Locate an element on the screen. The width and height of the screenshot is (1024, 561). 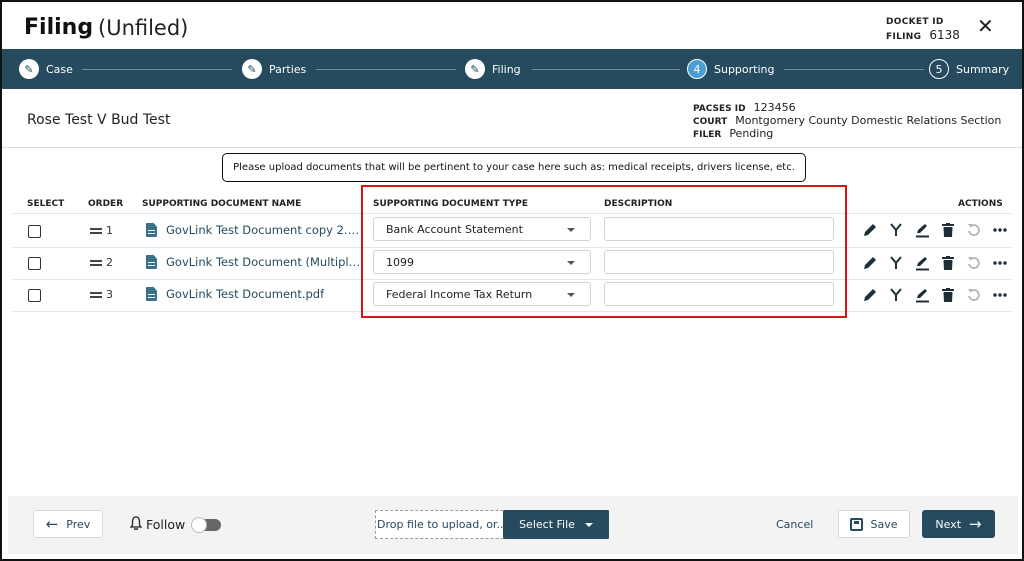
save-label: Save is located at coordinates (884, 524).